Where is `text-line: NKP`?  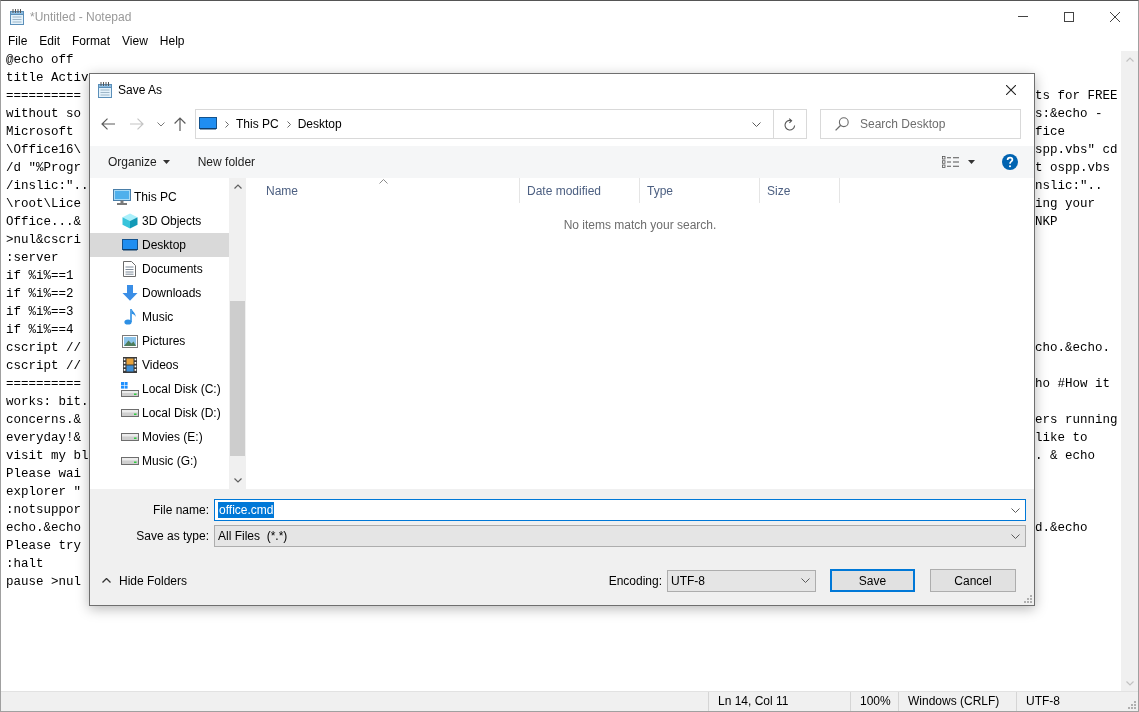 text-line: NKP is located at coordinates (1046, 222).